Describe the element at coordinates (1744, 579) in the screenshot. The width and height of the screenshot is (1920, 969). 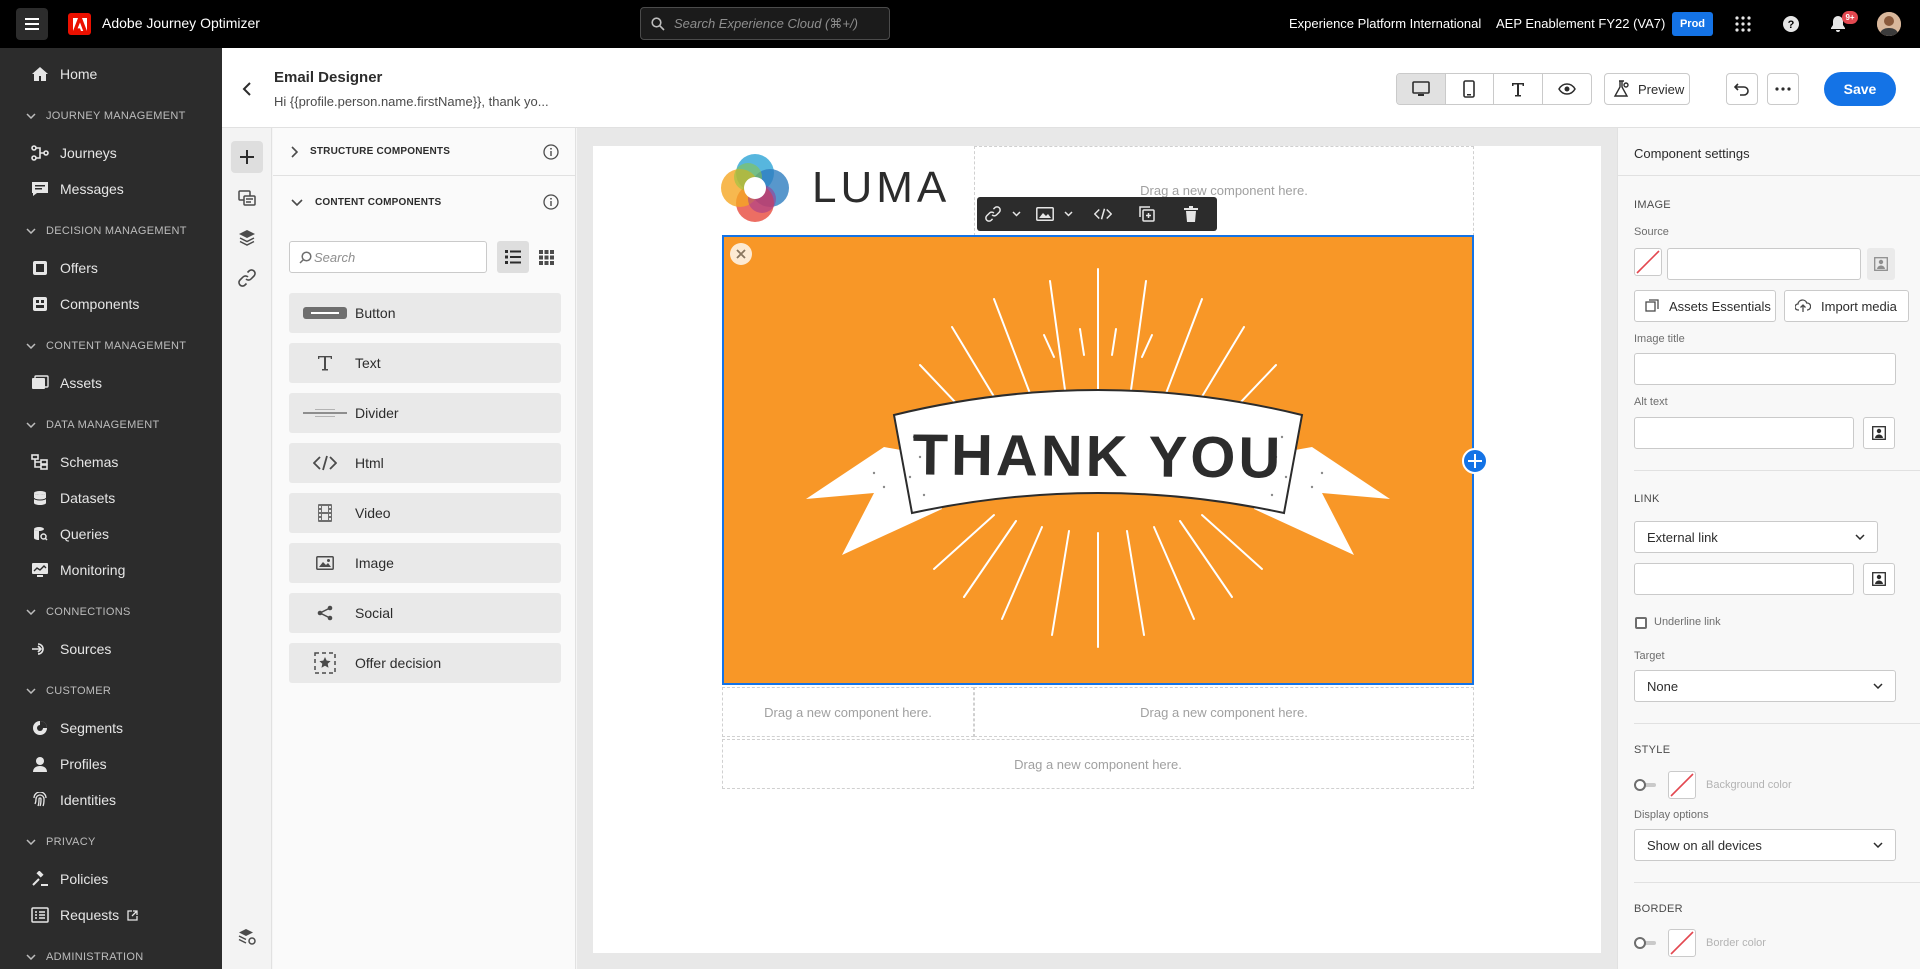
I see `link-url-input` at that location.